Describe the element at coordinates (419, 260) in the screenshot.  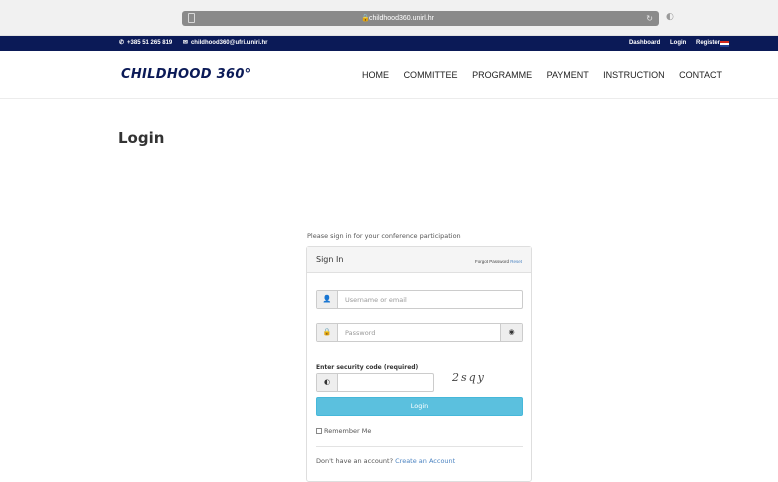
I see `login-panel-header: Sign In Forgot Password Reset` at that location.